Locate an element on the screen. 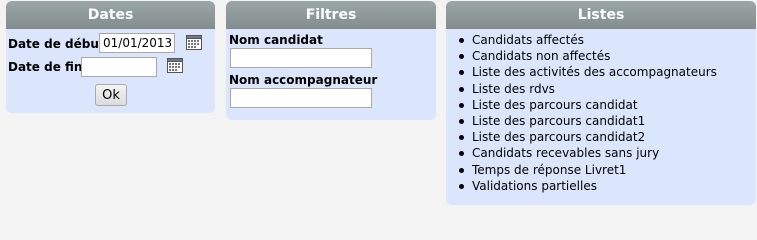  list-item: Candidats non affectés is located at coordinates (588, 56).